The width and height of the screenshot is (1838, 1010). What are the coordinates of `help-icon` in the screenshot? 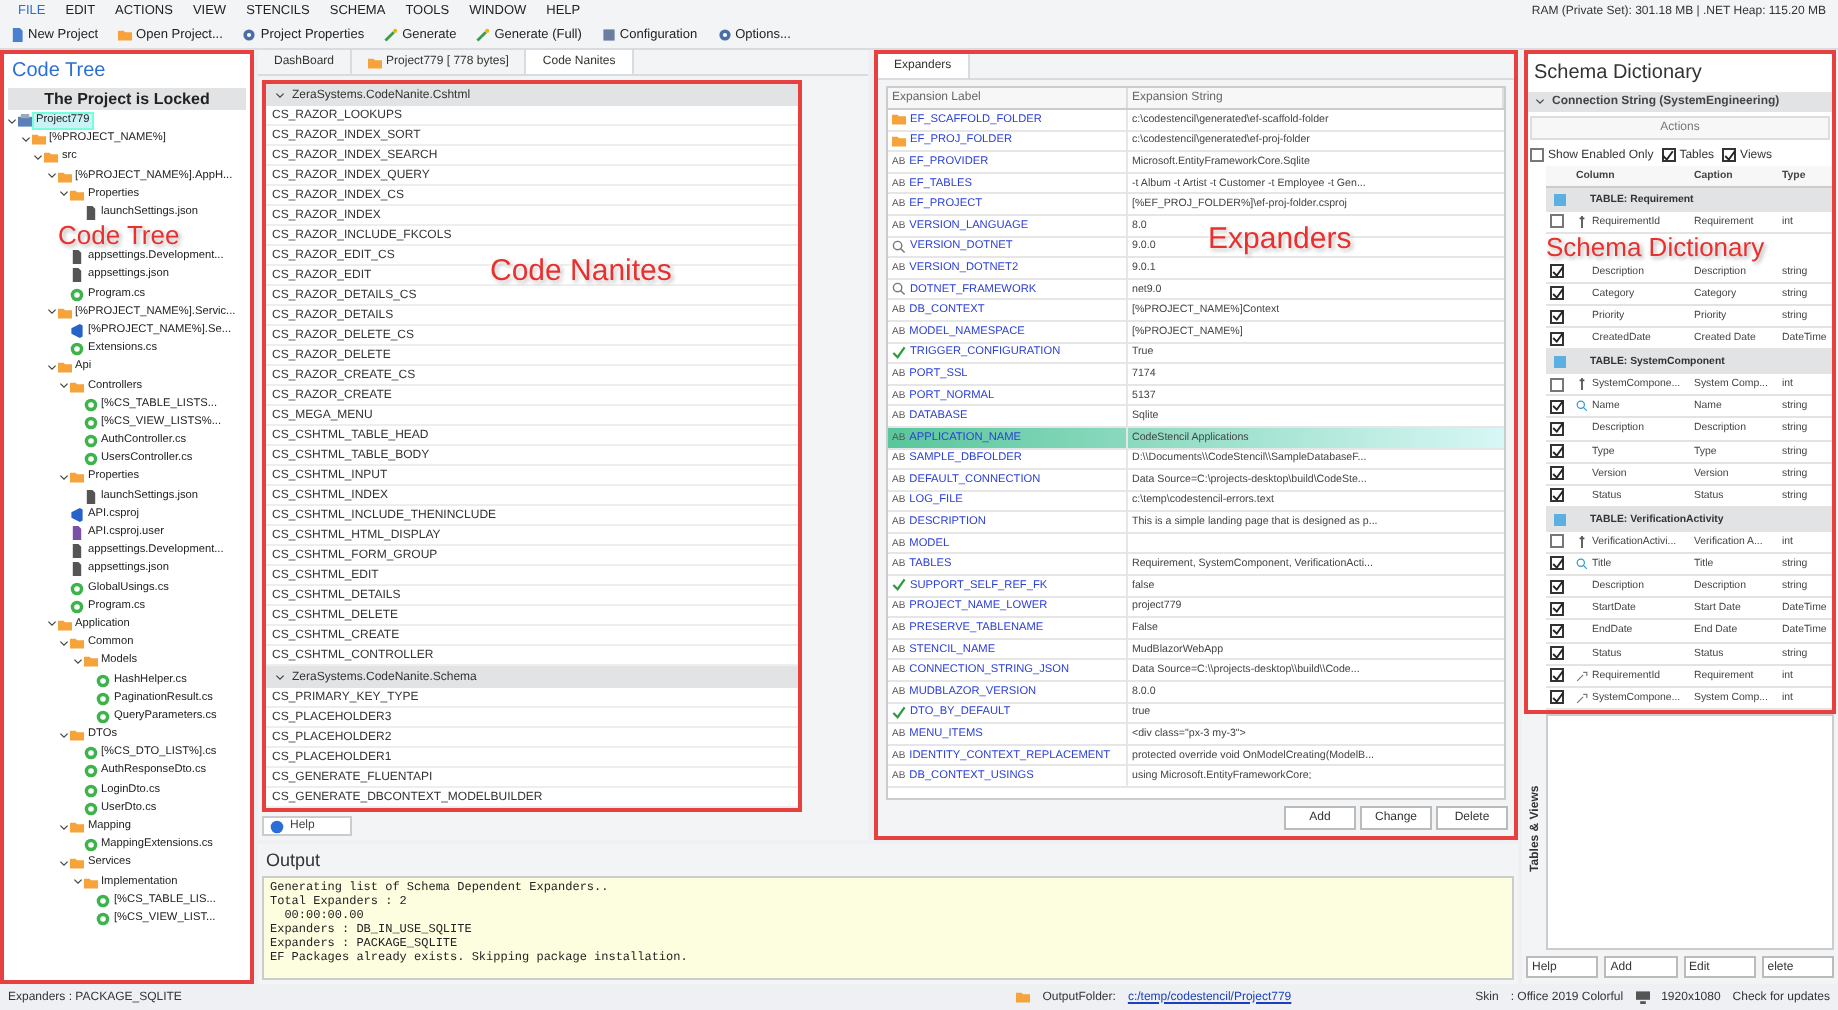 It's located at (277, 826).